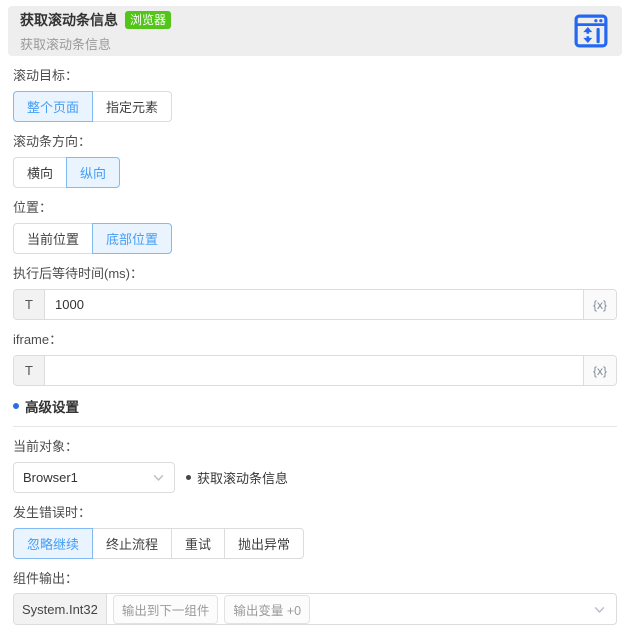  Describe the element at coordinates (188, 477) in the screenshot. I see `dot-icon` at that location.